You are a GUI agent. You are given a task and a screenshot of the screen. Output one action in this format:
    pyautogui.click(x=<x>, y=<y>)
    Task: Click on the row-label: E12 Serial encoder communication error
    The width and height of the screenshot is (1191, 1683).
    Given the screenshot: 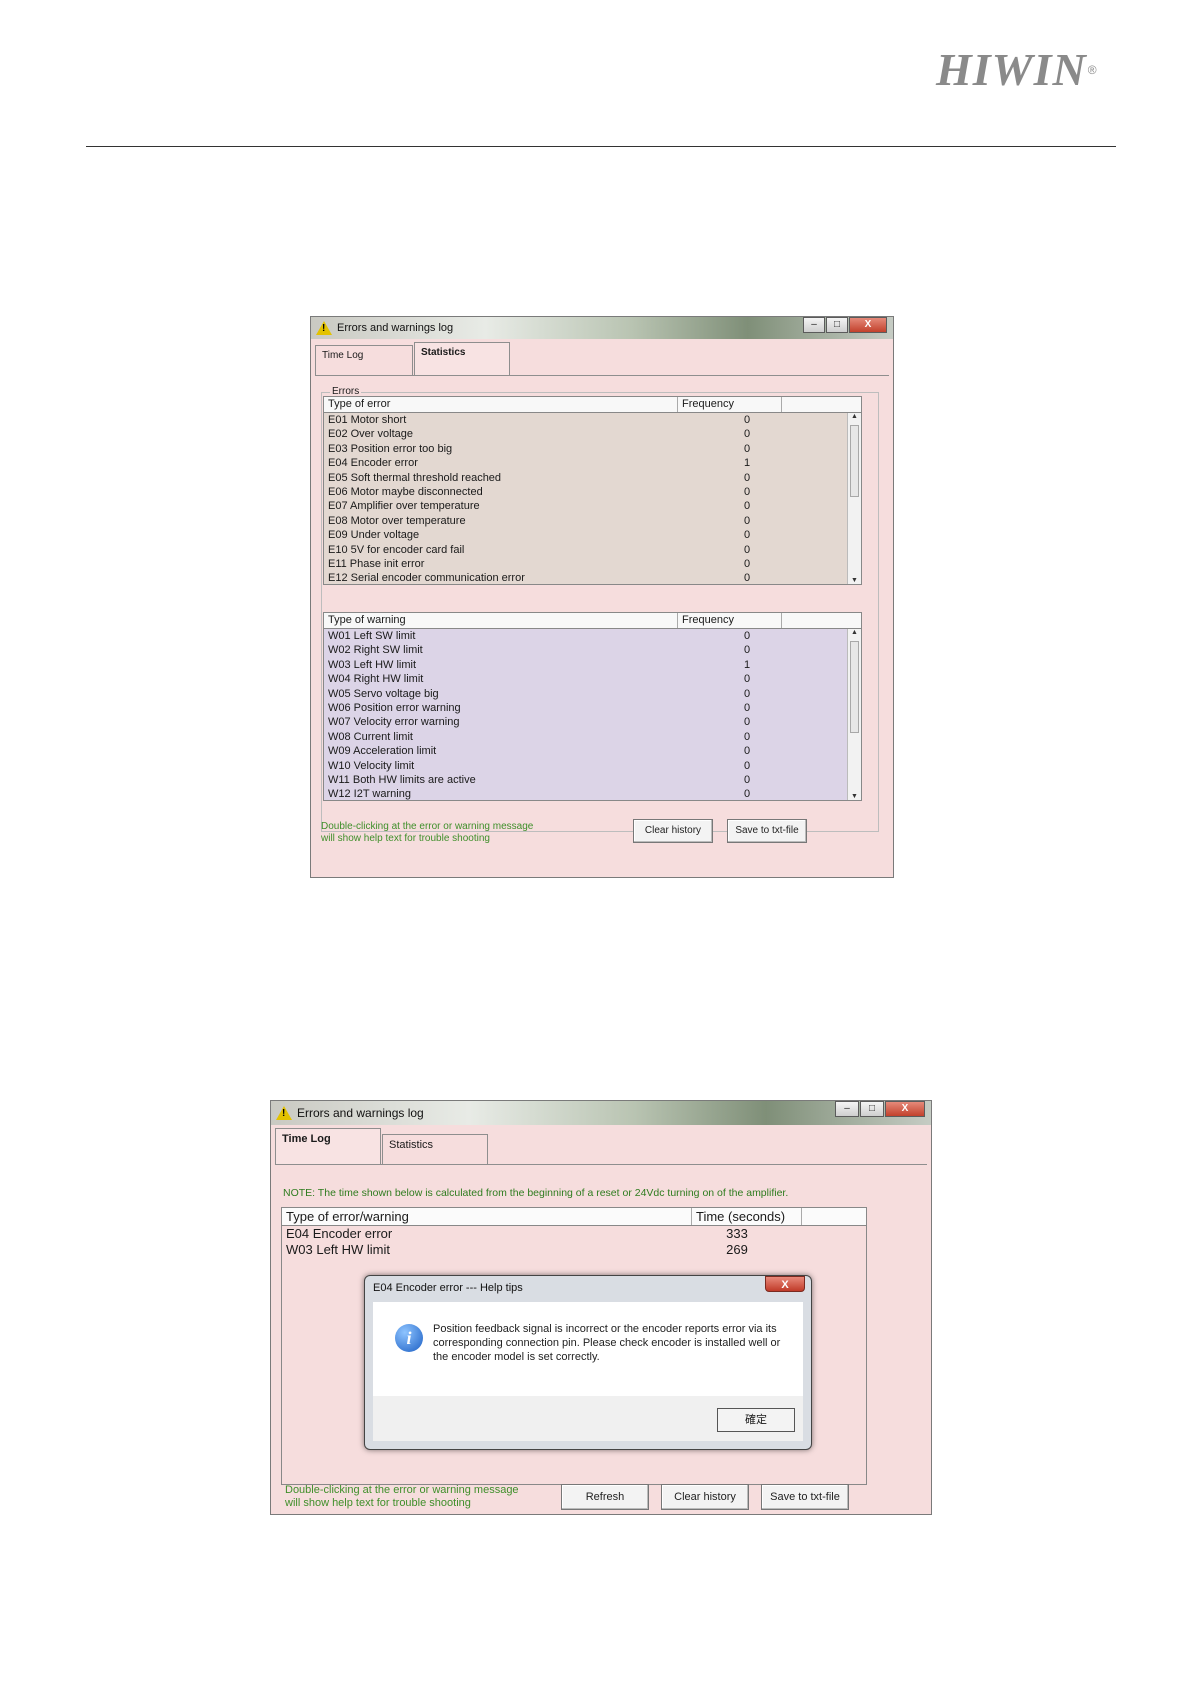 What is the action you would take?
    pyautogui.click(x=426, y=578)
    